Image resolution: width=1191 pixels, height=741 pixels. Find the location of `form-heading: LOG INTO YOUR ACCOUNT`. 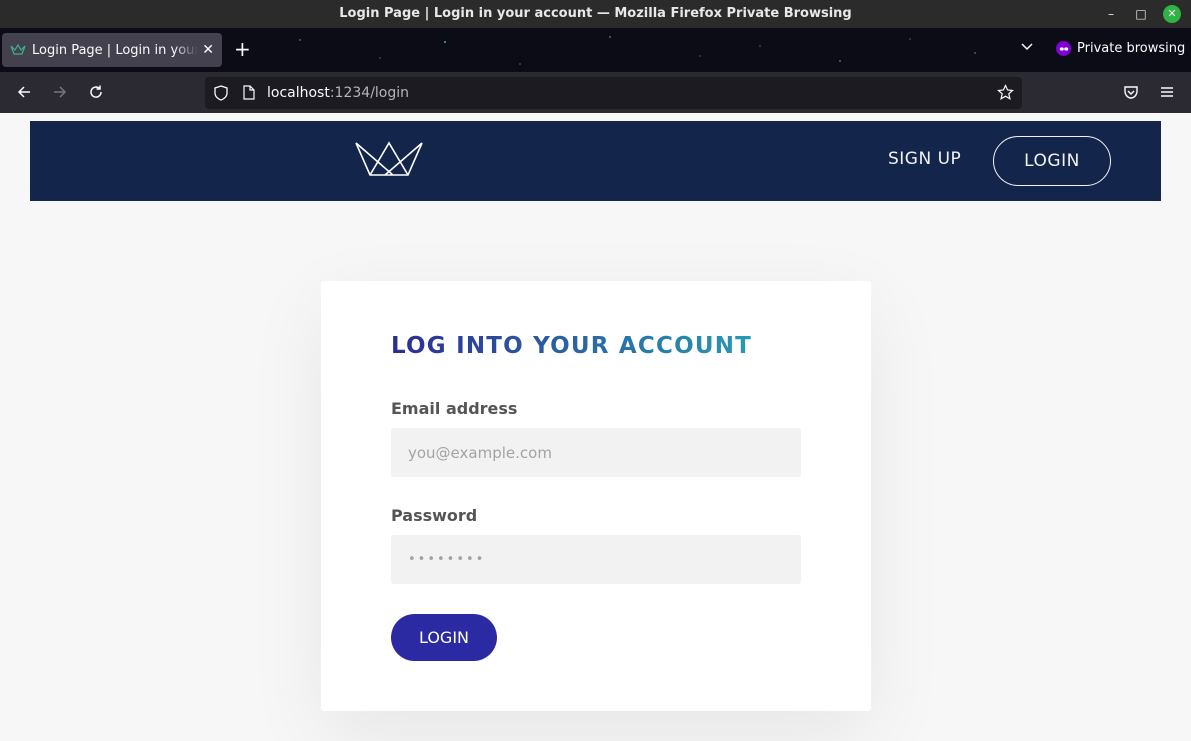

form-heading: LOG INTO YOUR ACCOUNT is located at coordinates (572, 346).